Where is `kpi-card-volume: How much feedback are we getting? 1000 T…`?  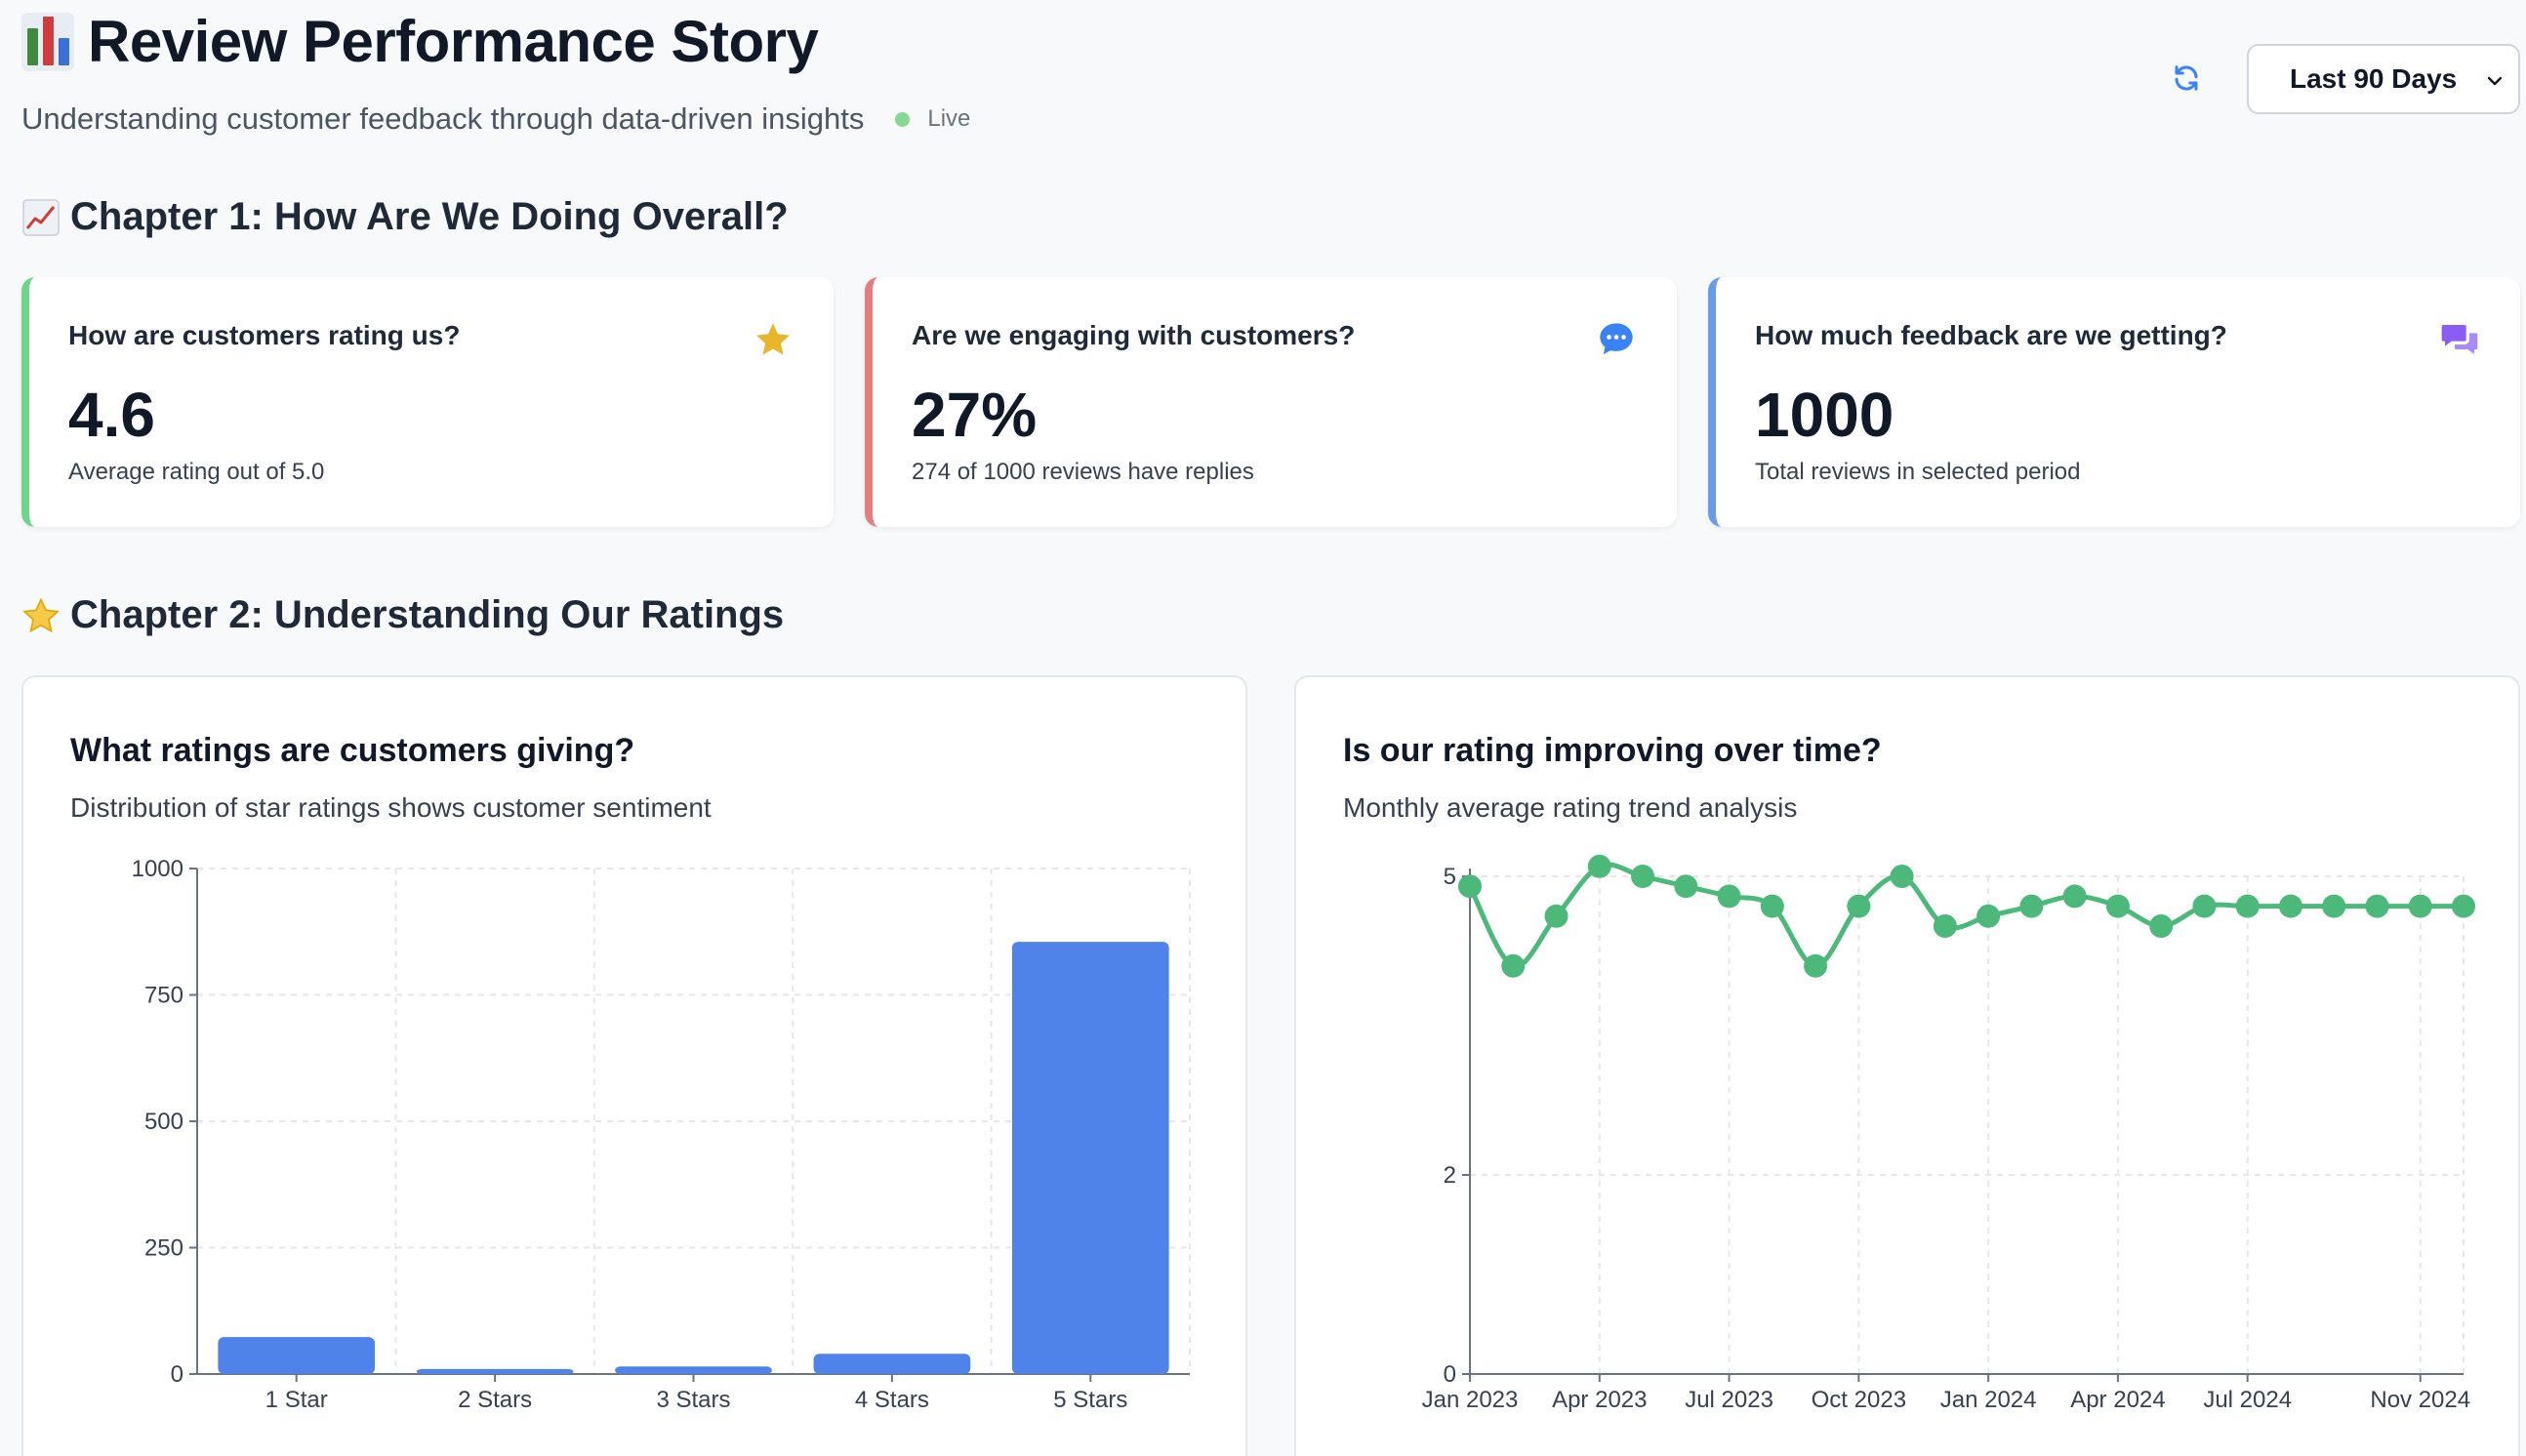 kpi-card-volume: How much feedback are we getting? 1000 T… is located at coordinates (2114, 402).